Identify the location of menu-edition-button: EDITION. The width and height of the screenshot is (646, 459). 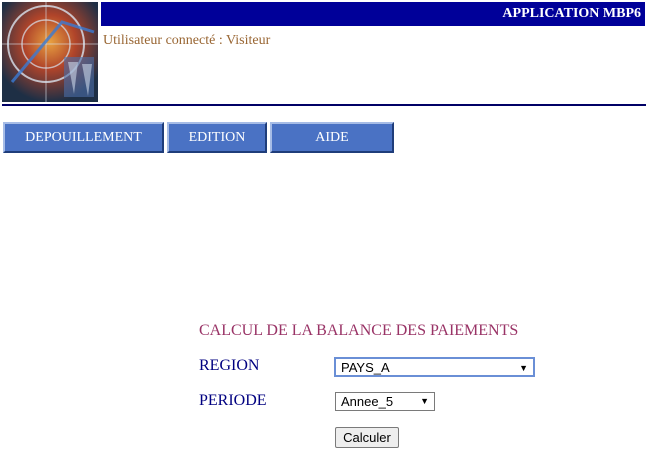
(217, 137).